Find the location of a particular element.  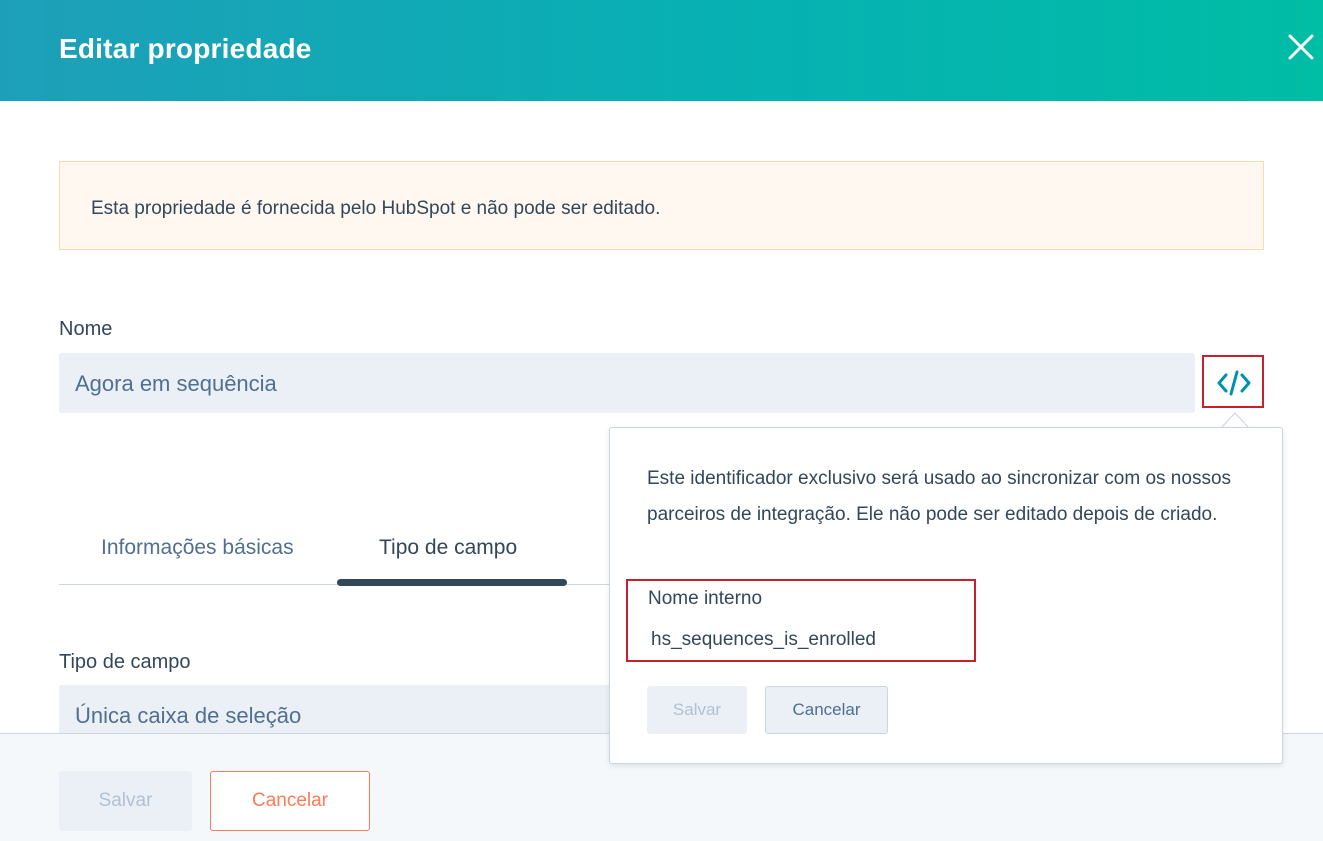

name-label: Nome is located at coordinates (86, 329).